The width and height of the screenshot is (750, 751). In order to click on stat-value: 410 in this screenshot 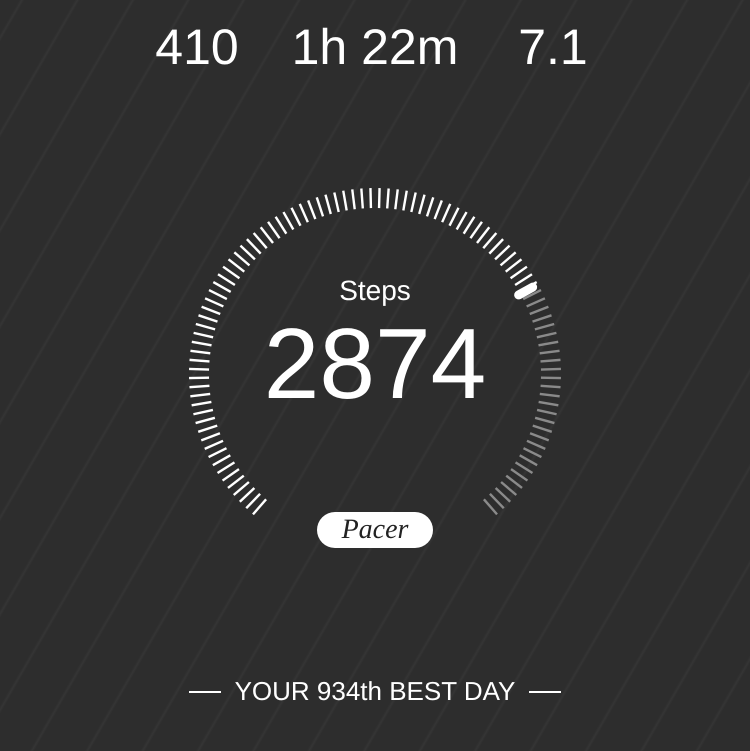, I will do `click(197, 47)`.